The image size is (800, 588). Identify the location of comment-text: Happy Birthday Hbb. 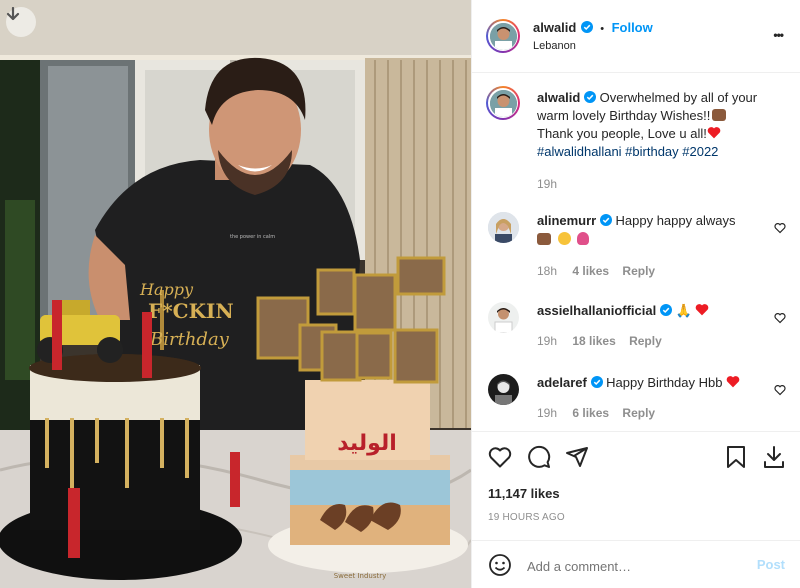
(664, 382).